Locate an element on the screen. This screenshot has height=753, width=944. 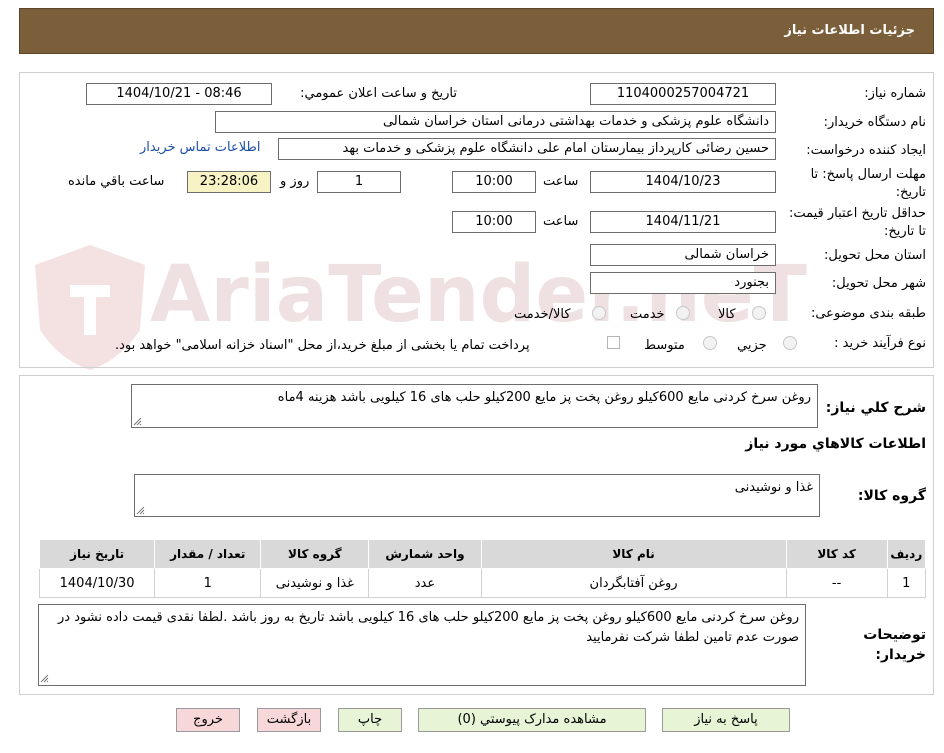
page-header: جزئیات اطلاعات نیاز is located at coordinates (476, 31).